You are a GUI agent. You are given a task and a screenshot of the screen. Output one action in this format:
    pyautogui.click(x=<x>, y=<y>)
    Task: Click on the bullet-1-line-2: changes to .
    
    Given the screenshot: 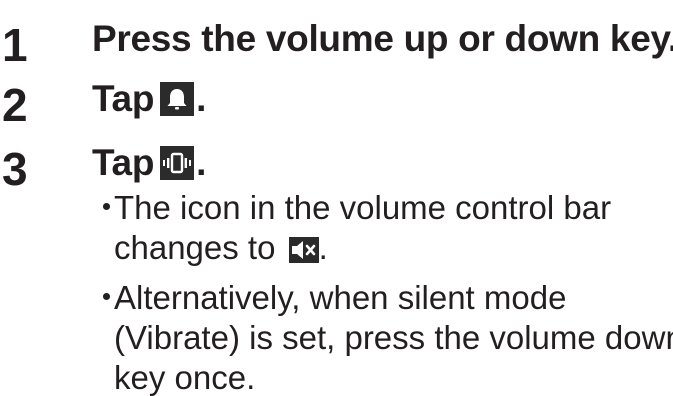 What is the action you would take?
    pyautogui.click(x=362, y=248)
    